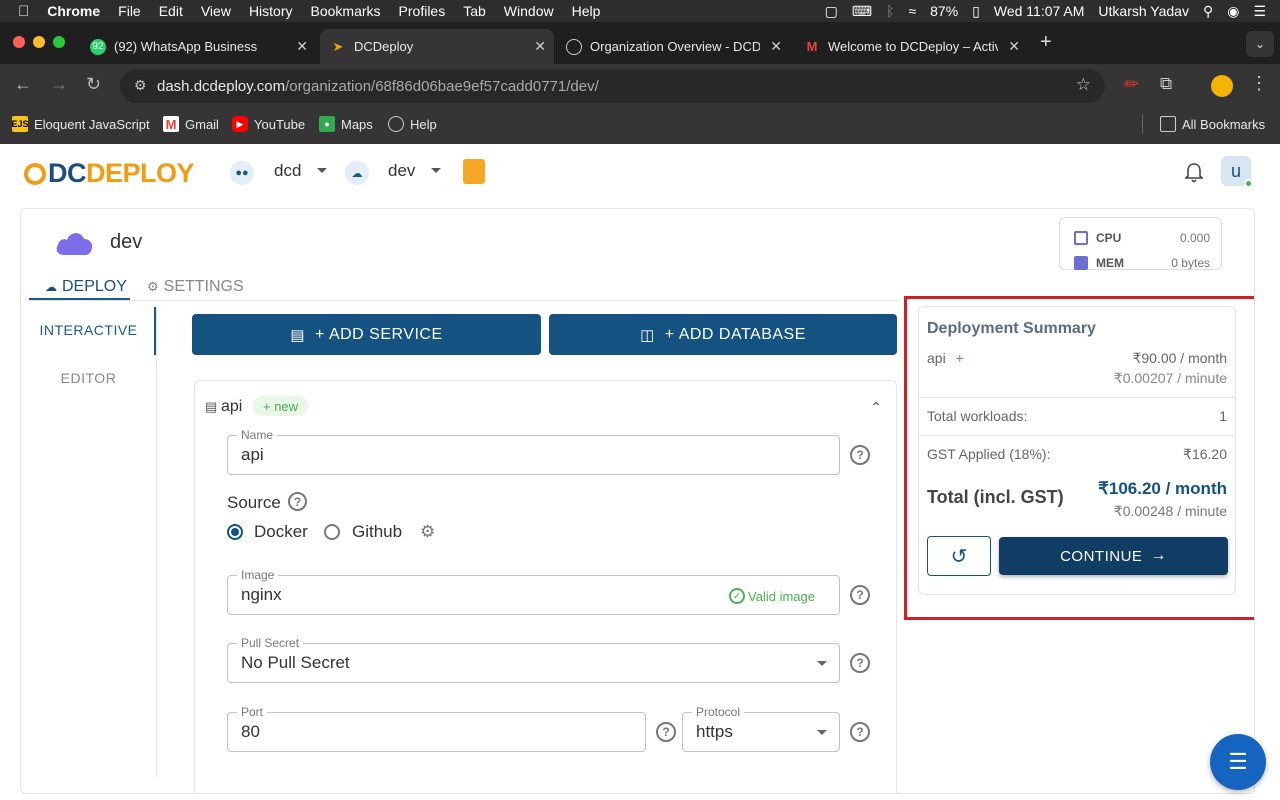 Image resolution: width=1280 pixels, height=800 pixels. Describe the element at coordinates (959, 556) in the screenshot. I see `history-button: ↺` at that location.